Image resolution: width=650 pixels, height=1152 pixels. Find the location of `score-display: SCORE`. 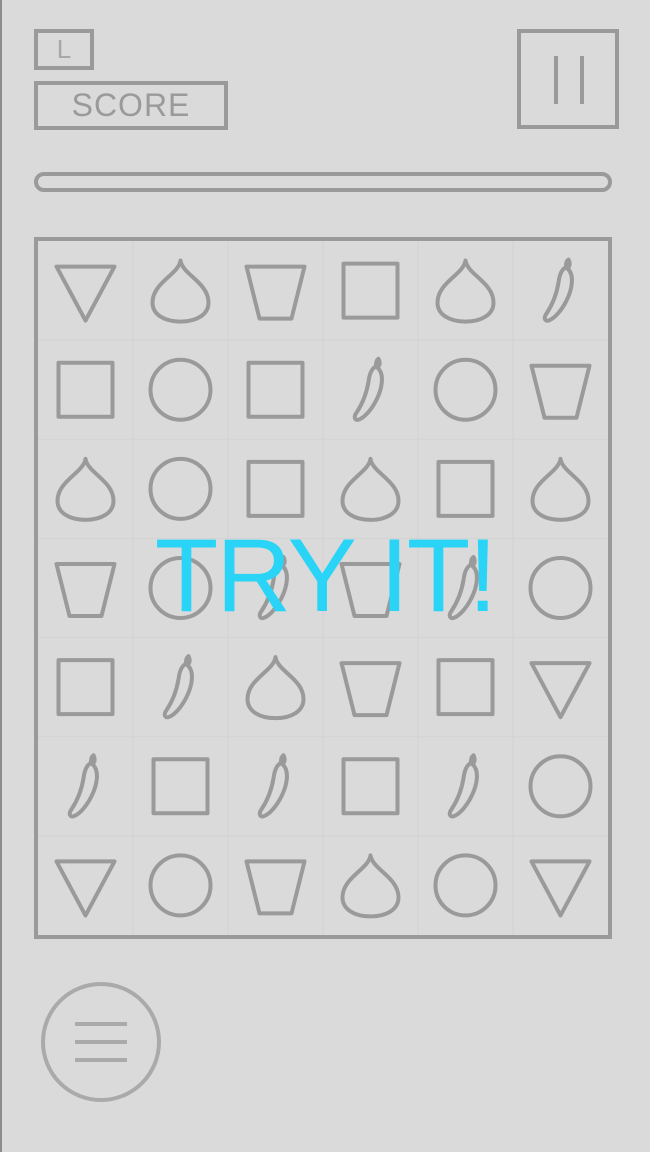

score-display: SCORE is located at coordinates (131, 105).